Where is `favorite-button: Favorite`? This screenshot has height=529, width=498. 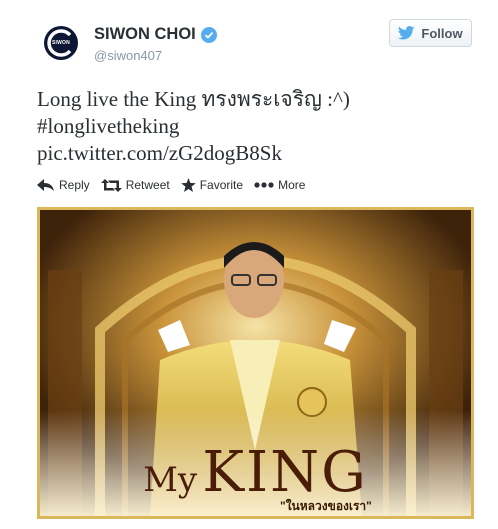
favorite-button: Favorite is located at coordinates (212, 185).